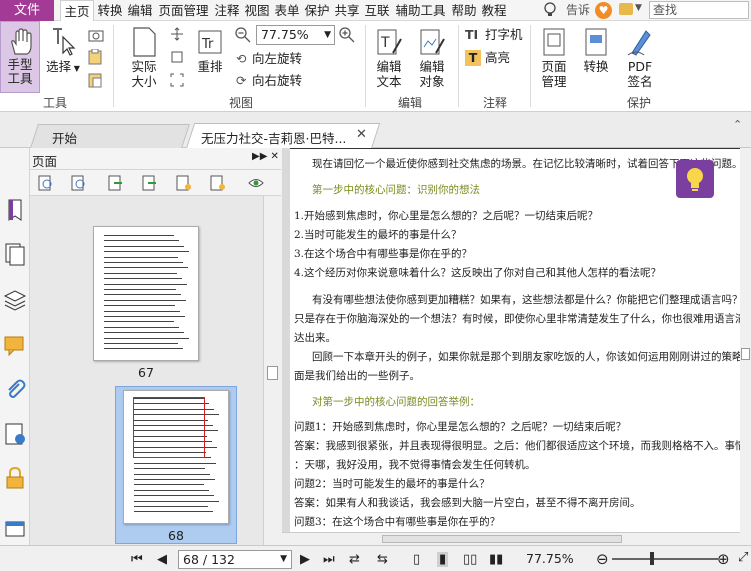  I want to click on select-cursor-icon, so click(64, 42).